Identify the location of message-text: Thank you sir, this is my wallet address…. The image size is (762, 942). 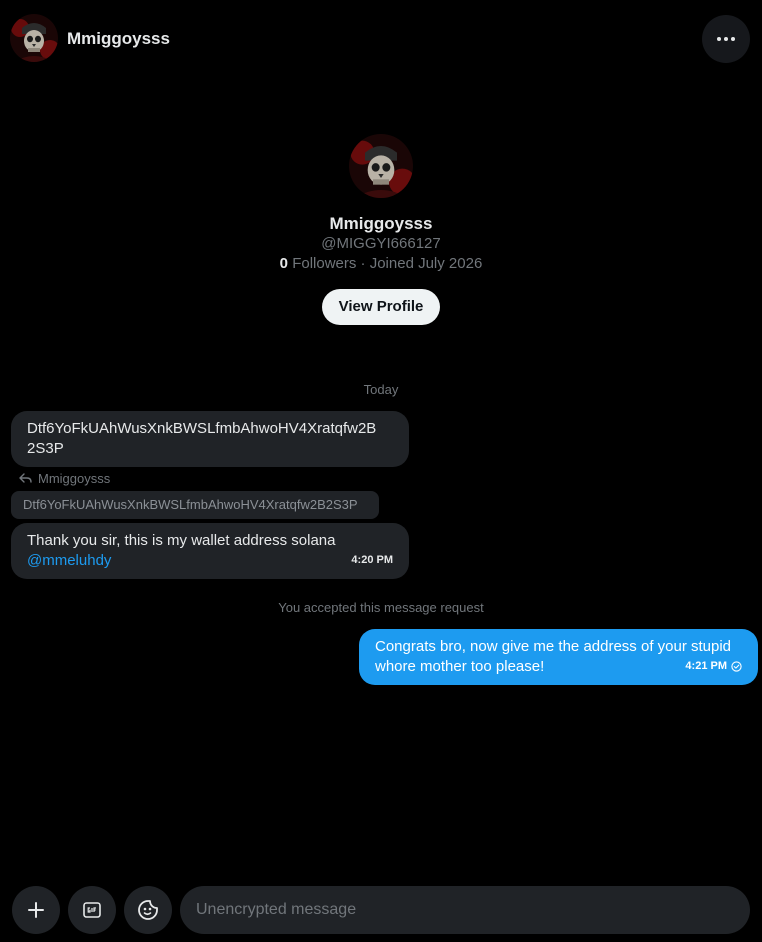
(181, 540).